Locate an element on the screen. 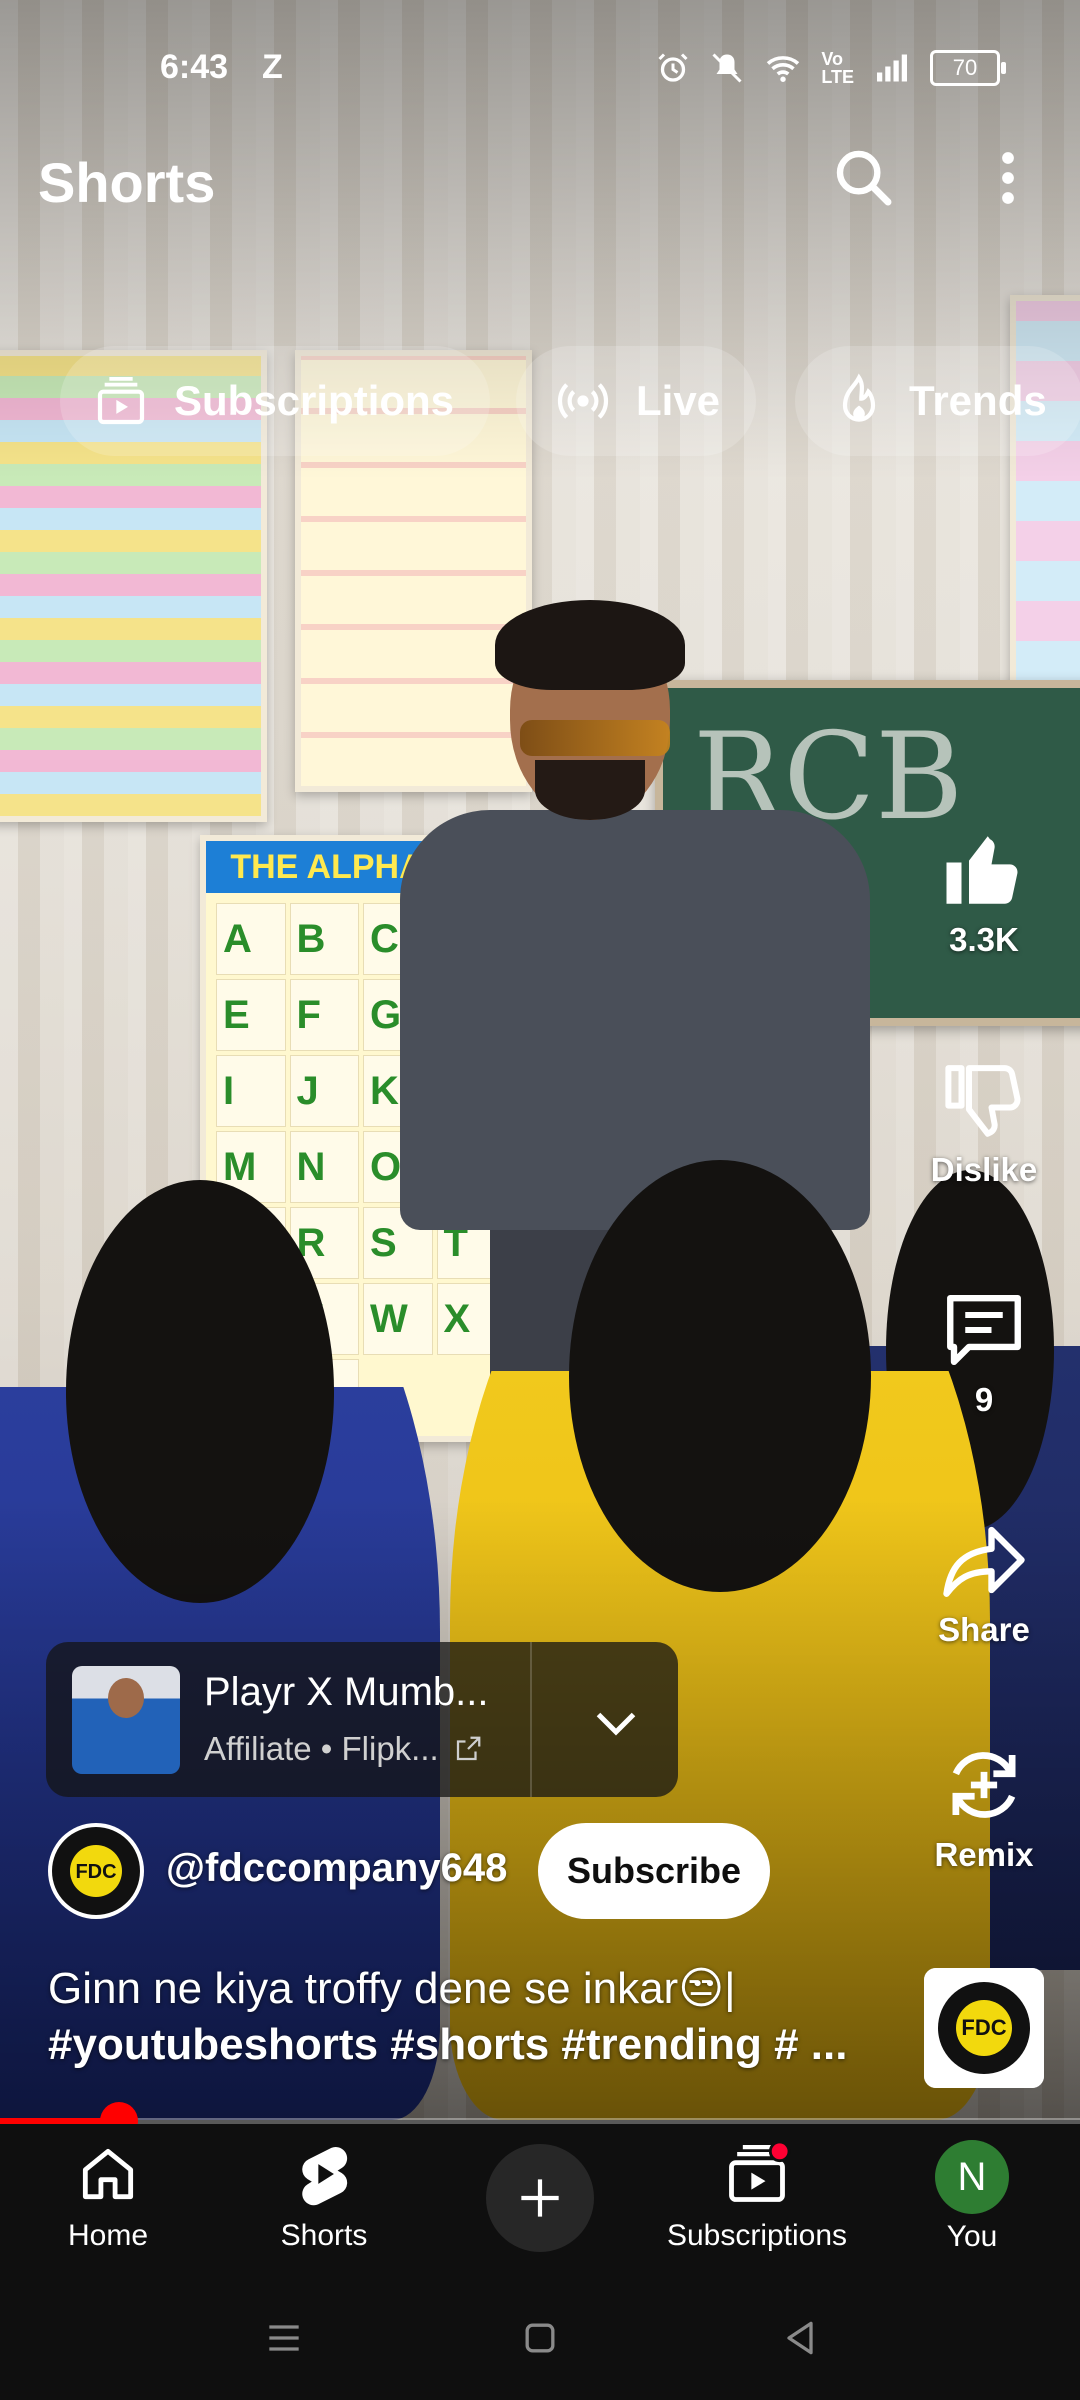  back-icon is located at coordinates (800, 2338).